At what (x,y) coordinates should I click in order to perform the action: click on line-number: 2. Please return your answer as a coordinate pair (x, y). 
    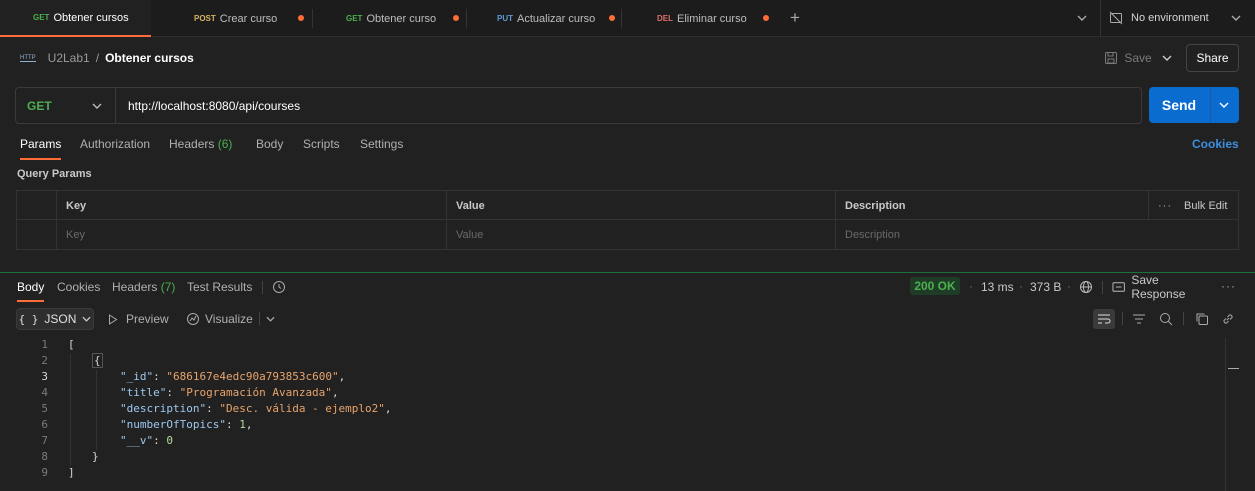
    Looking at the image, I should click on (44, 360).